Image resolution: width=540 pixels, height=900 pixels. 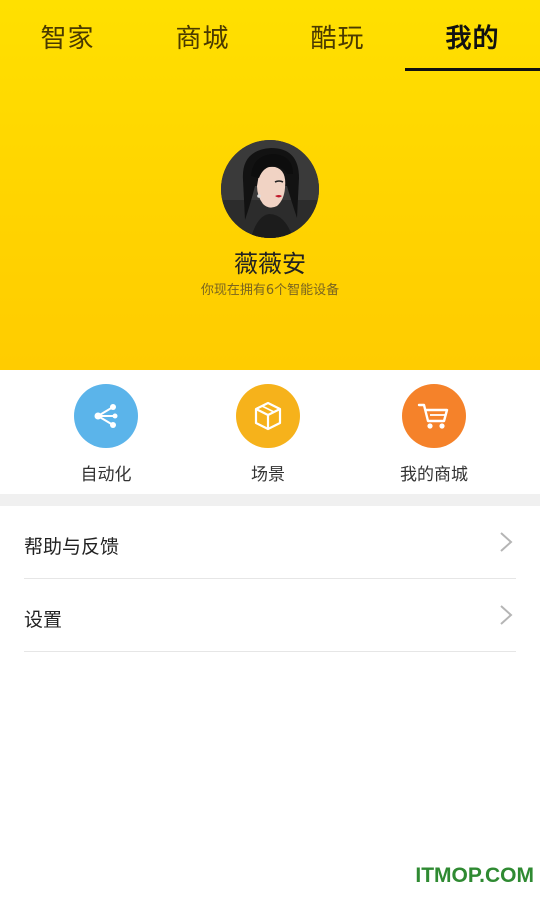 I want to click on username: 薇薇安, so click(x=270, y=264).